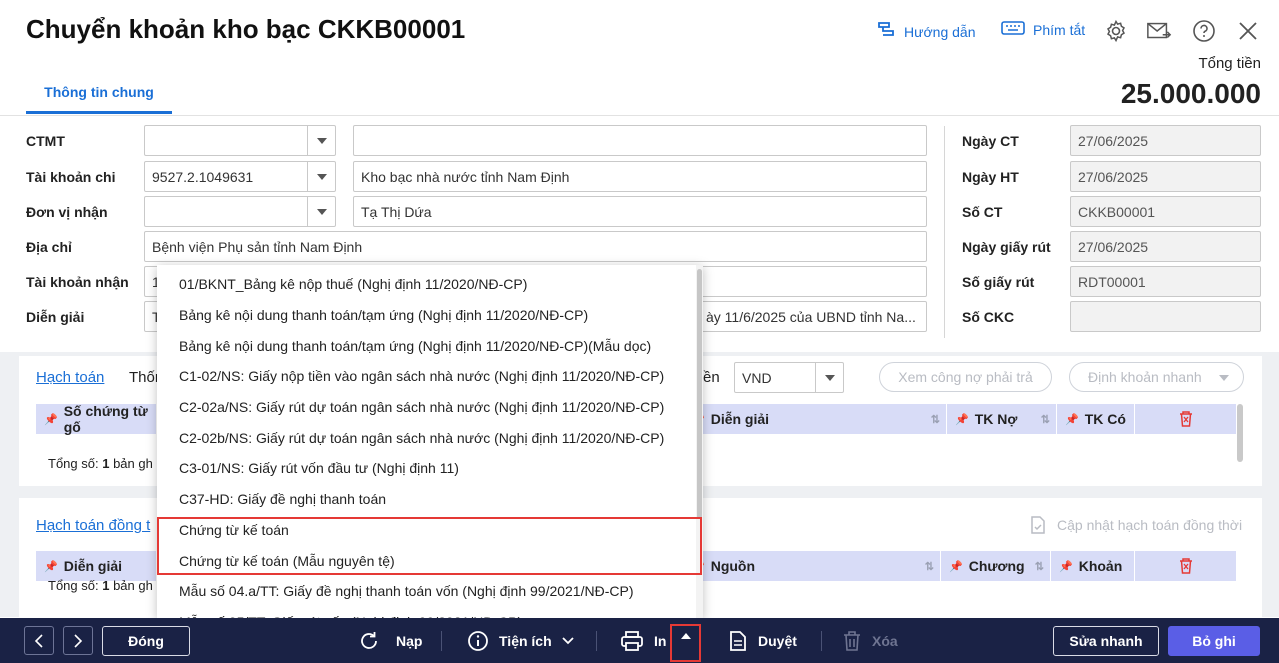 The height and width of the screenshot is (663, 1279). Describe the element at coordinates (226, 211) in the screenshot. I see `don-vi-value` at that location.